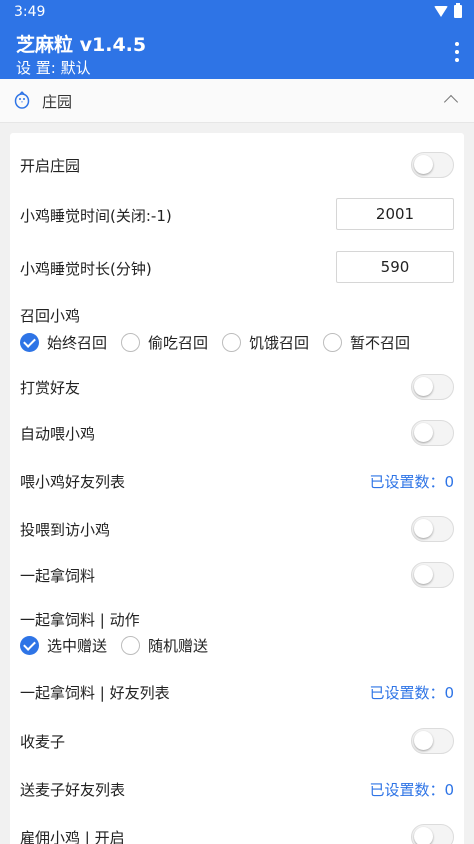 Image resolution: width=474 pixels, height=844 pixels. Describe the element at coordinates (395, 267) in the screenshot. I see `sleep-duration-input: 590` at that location.